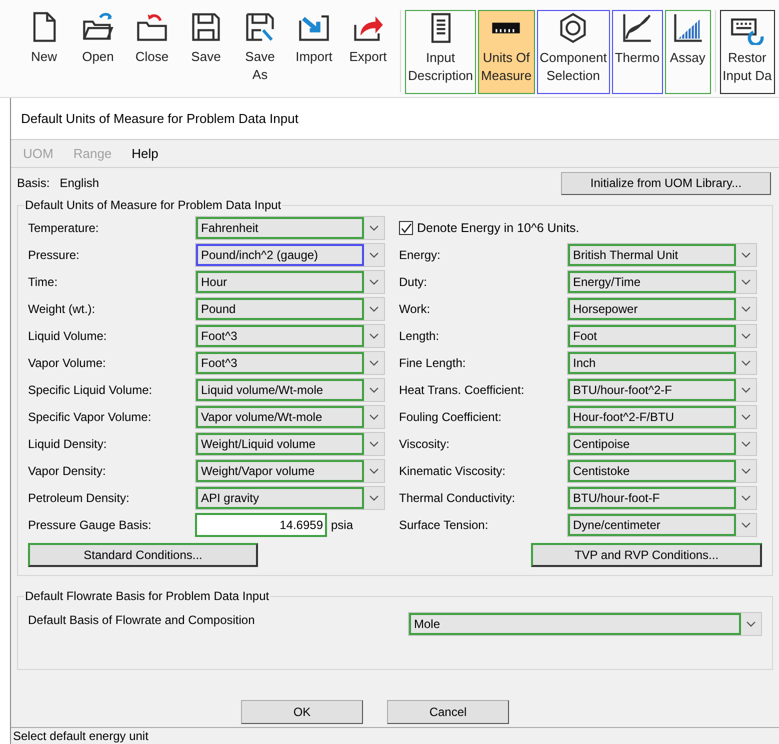  What do you see at coordinates (448, 712) in the screenshot?
I see `dialog-button: Cancel` at bounding box center [448, 712].